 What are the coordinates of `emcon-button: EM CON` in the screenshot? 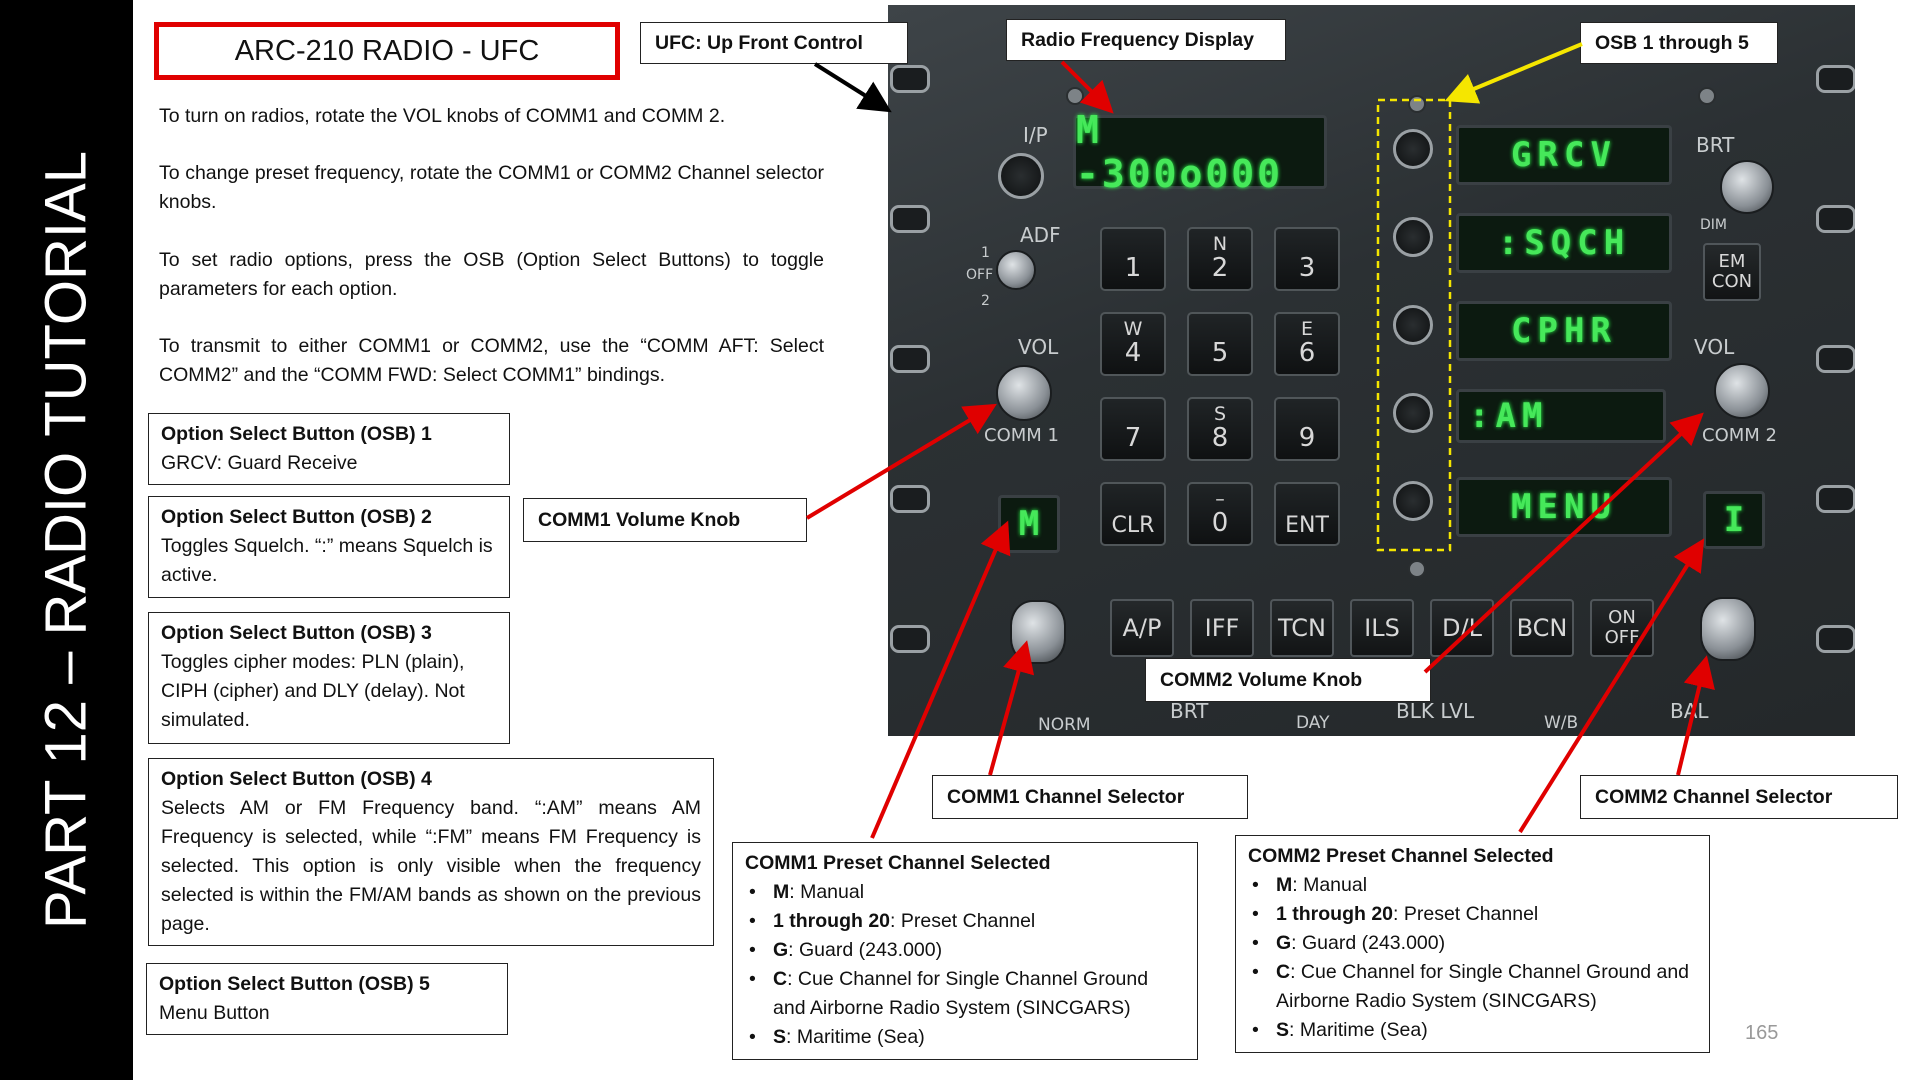 It's located at (1732, 272).